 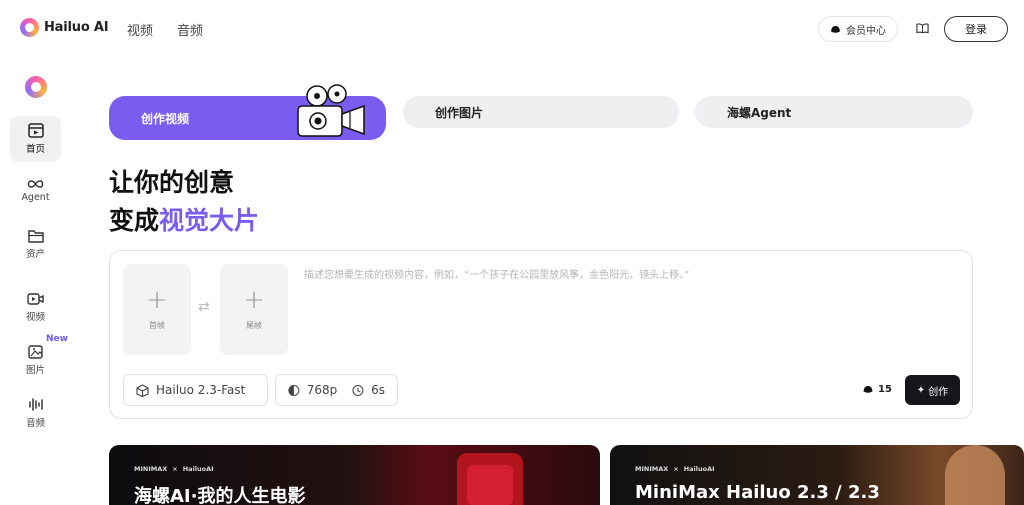 What do you see at coordinates (35, 317) in the screenshot?
I see `sidebar-item-label: 视频` at bounding box center [35, 317].